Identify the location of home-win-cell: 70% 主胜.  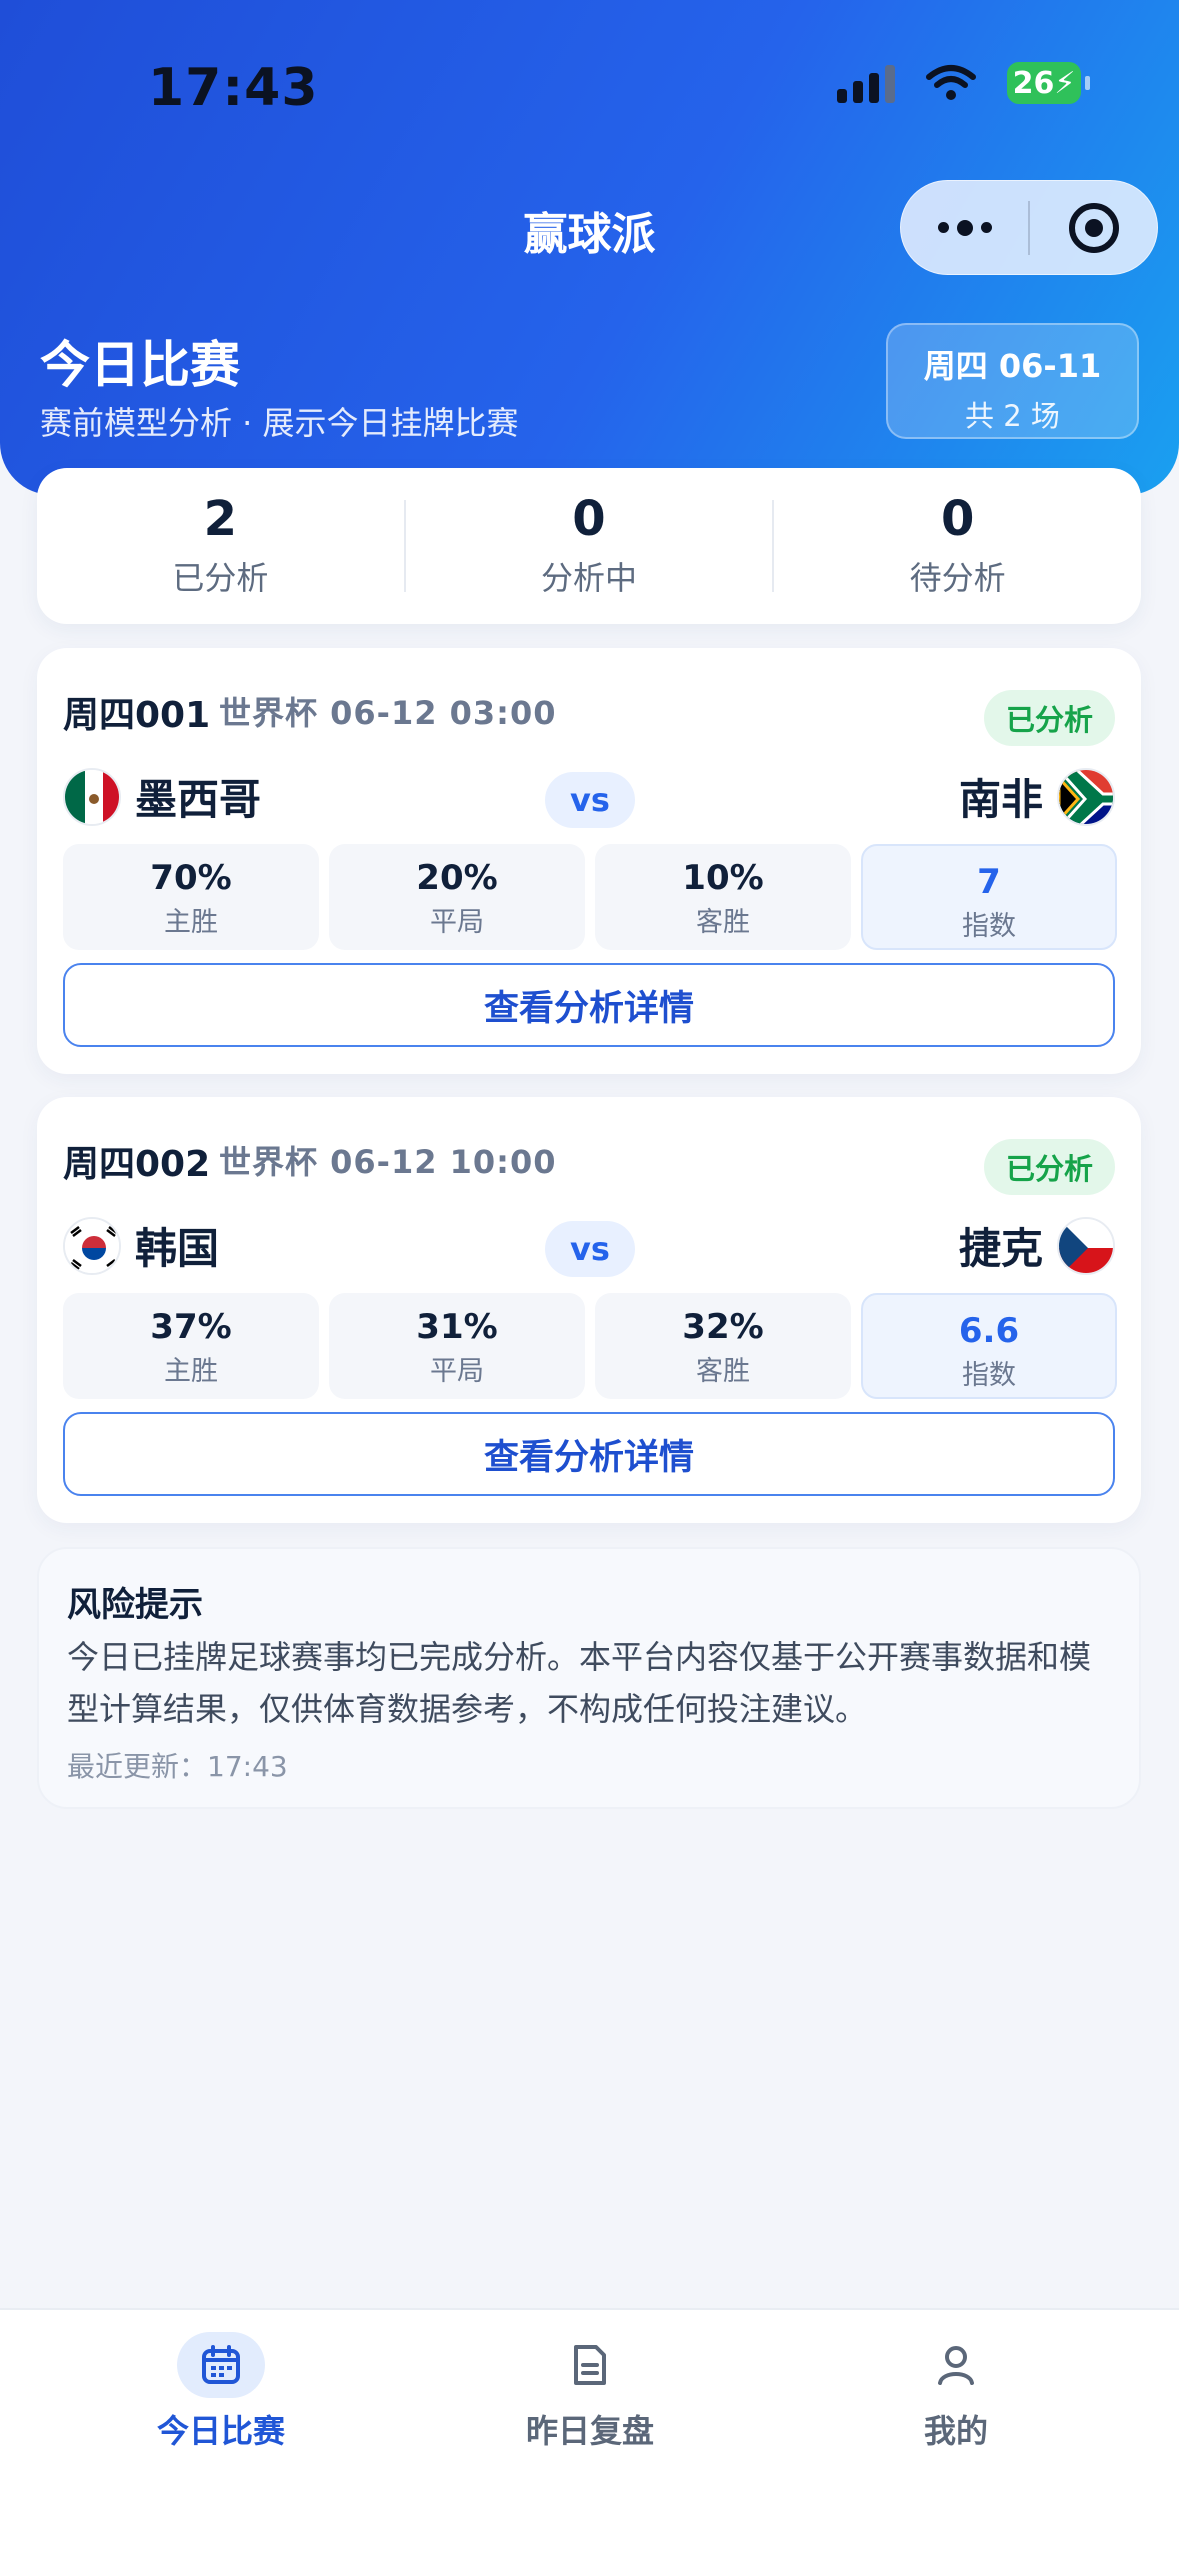
(191, 897).